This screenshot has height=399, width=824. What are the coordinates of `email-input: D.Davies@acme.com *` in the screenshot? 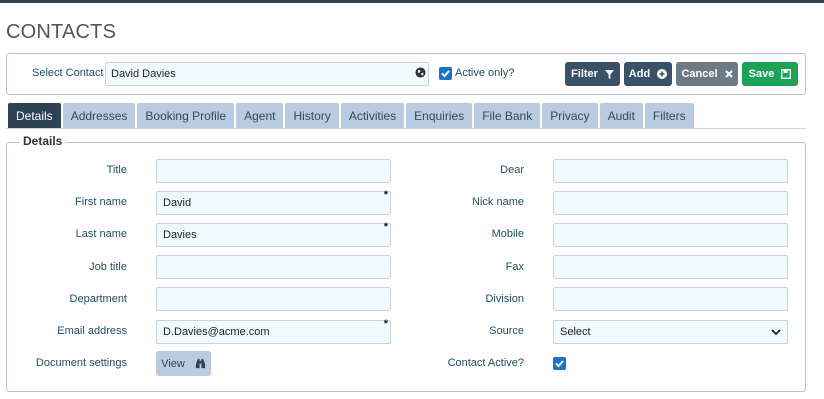 It's located at (273, 331).